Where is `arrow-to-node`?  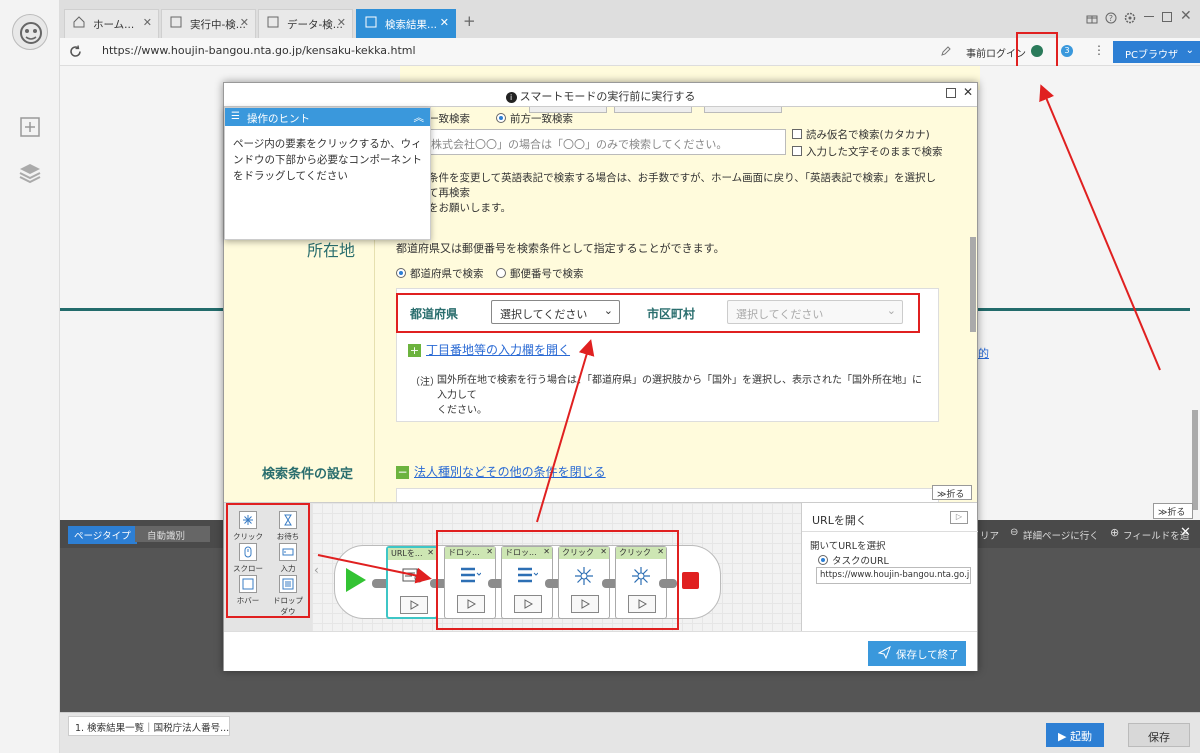 arrow-to-node is located at coordinates (374, 569).